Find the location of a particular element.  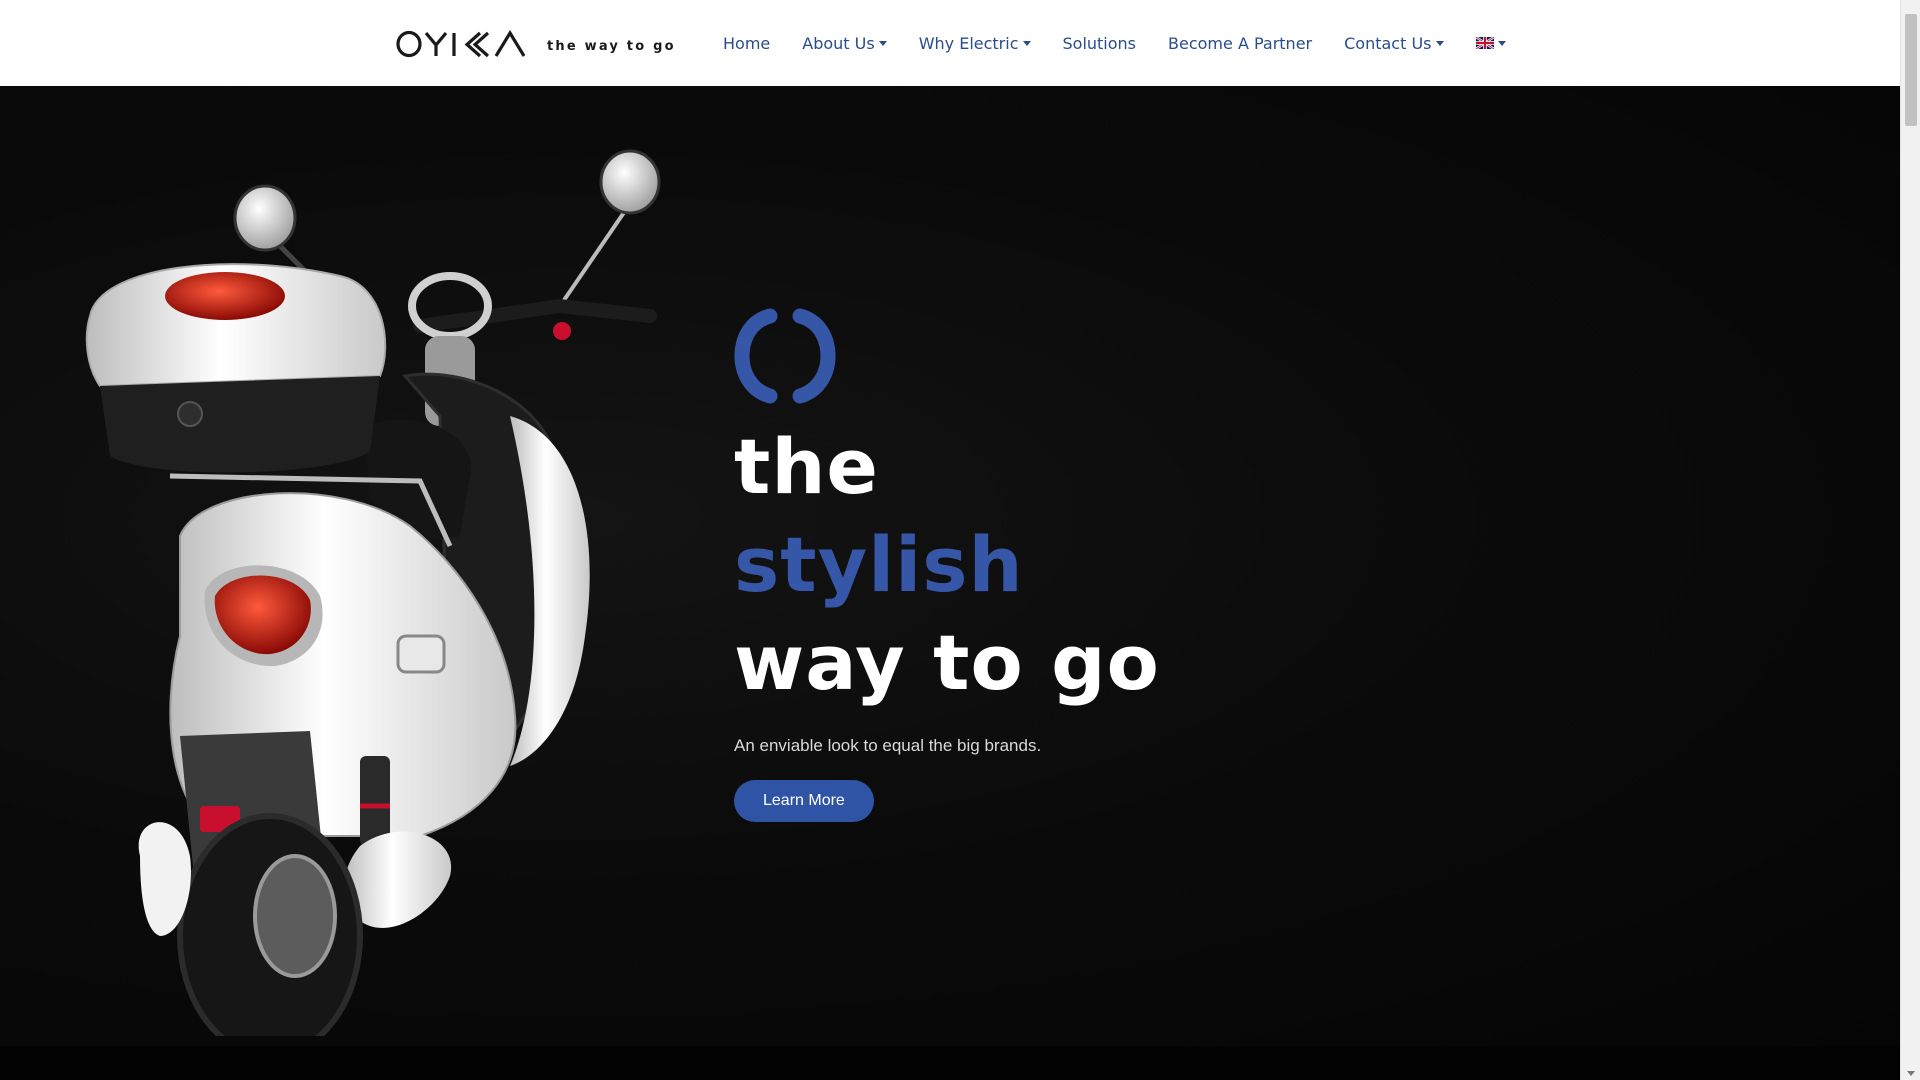

nav-item-become-a-partner: Become A Partner is located at coordinates (1240, 43).